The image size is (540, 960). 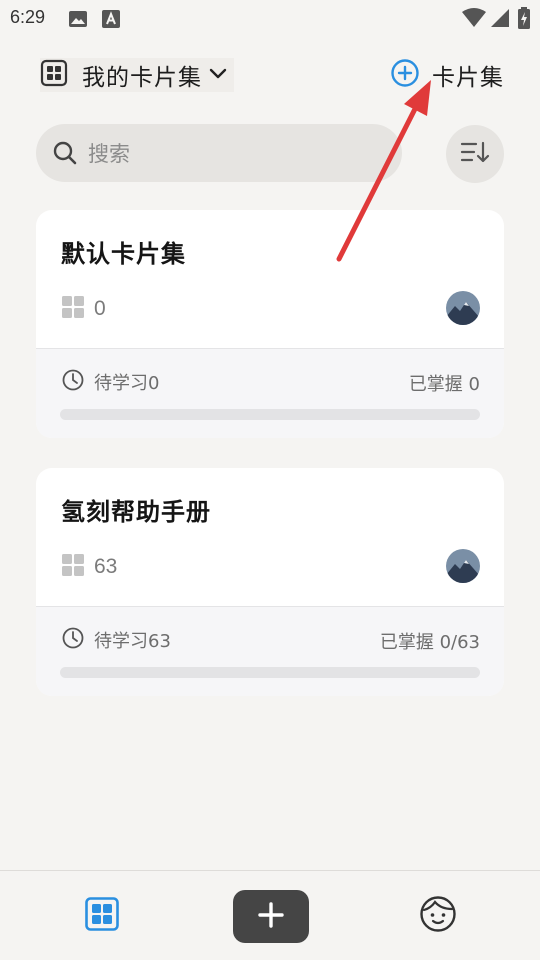 I want to click on grid-icon, so click(x=54, y=75).